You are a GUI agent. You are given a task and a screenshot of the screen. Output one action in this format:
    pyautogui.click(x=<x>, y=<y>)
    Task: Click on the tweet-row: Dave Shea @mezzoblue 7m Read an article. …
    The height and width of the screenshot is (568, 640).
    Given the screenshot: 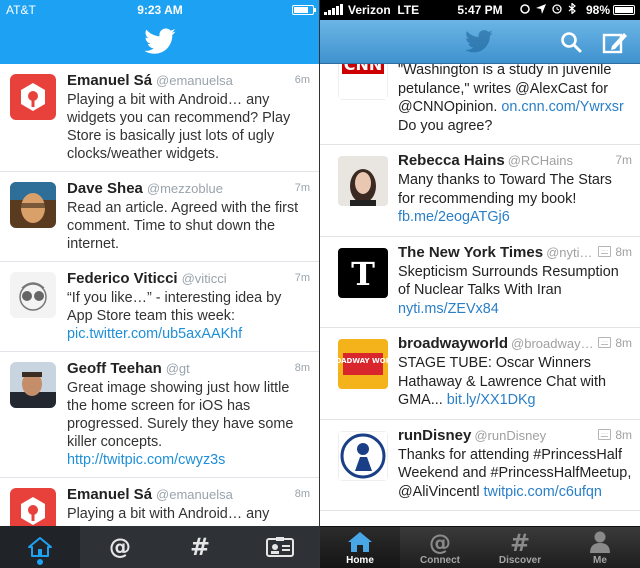 What is the action you would take?
    pyautogui.click(x=160, y=217)
    